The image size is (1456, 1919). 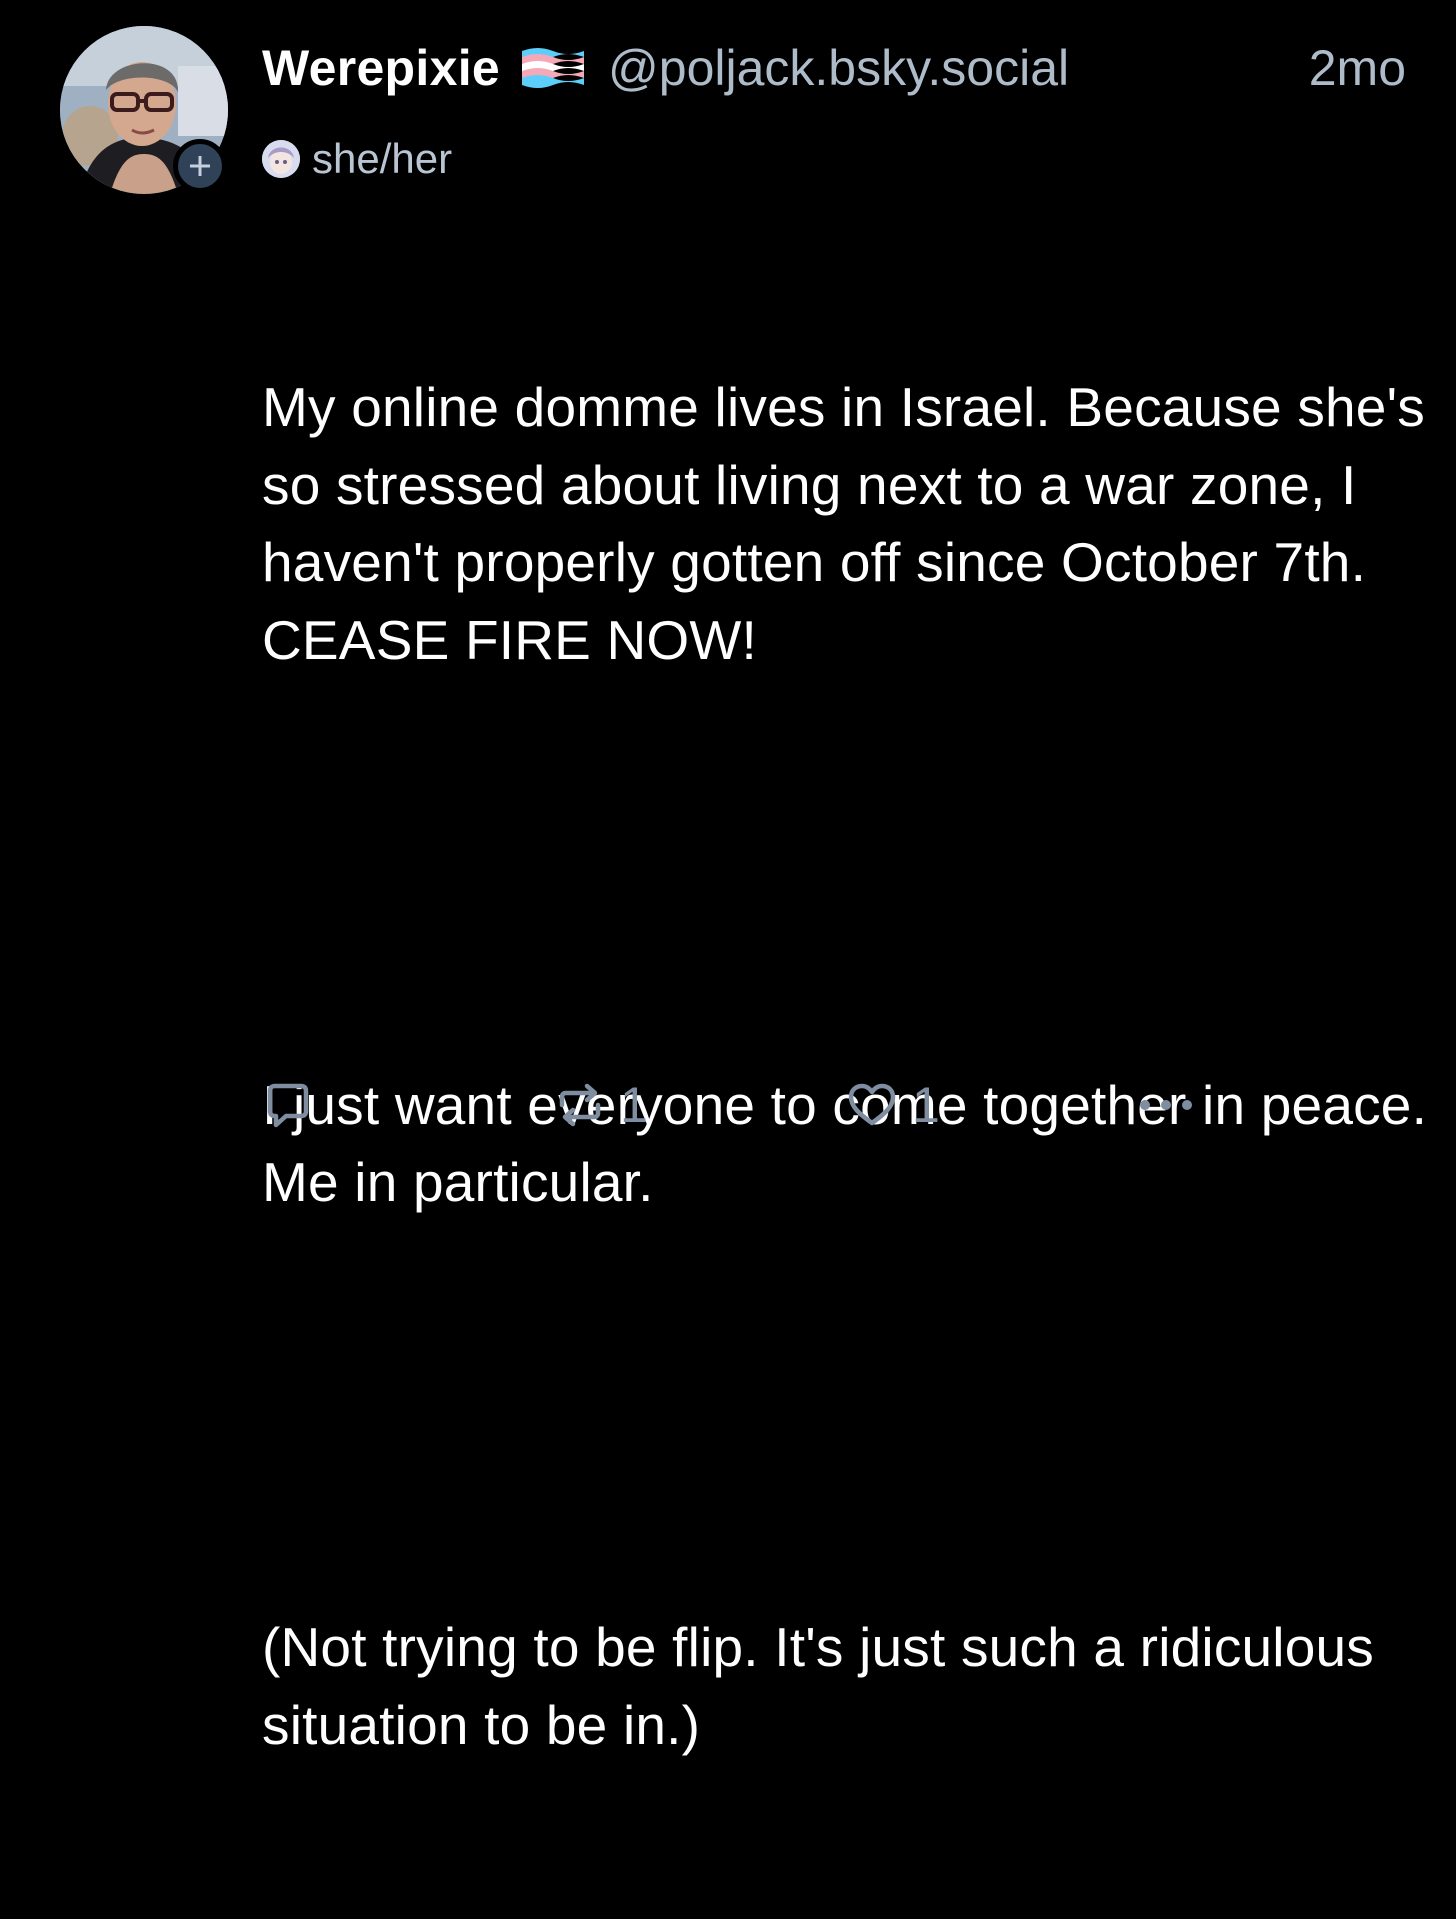 What do you see at coordinates (553, 68) in the screenshot?
I see `transgender-flag-icon` at bounding box center [553, 68].